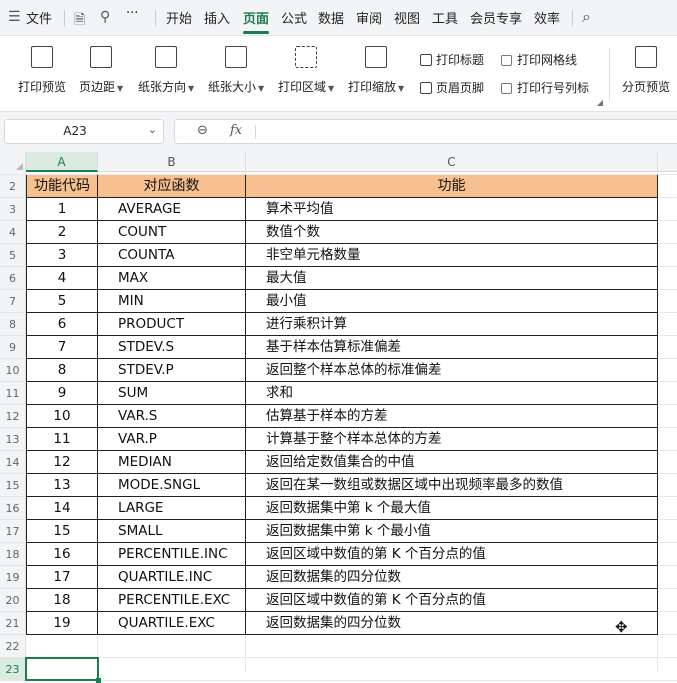 The width and height of the screenshot is (677, 683). I want to click on table-cell: MEDIAN, so click(172, 462).